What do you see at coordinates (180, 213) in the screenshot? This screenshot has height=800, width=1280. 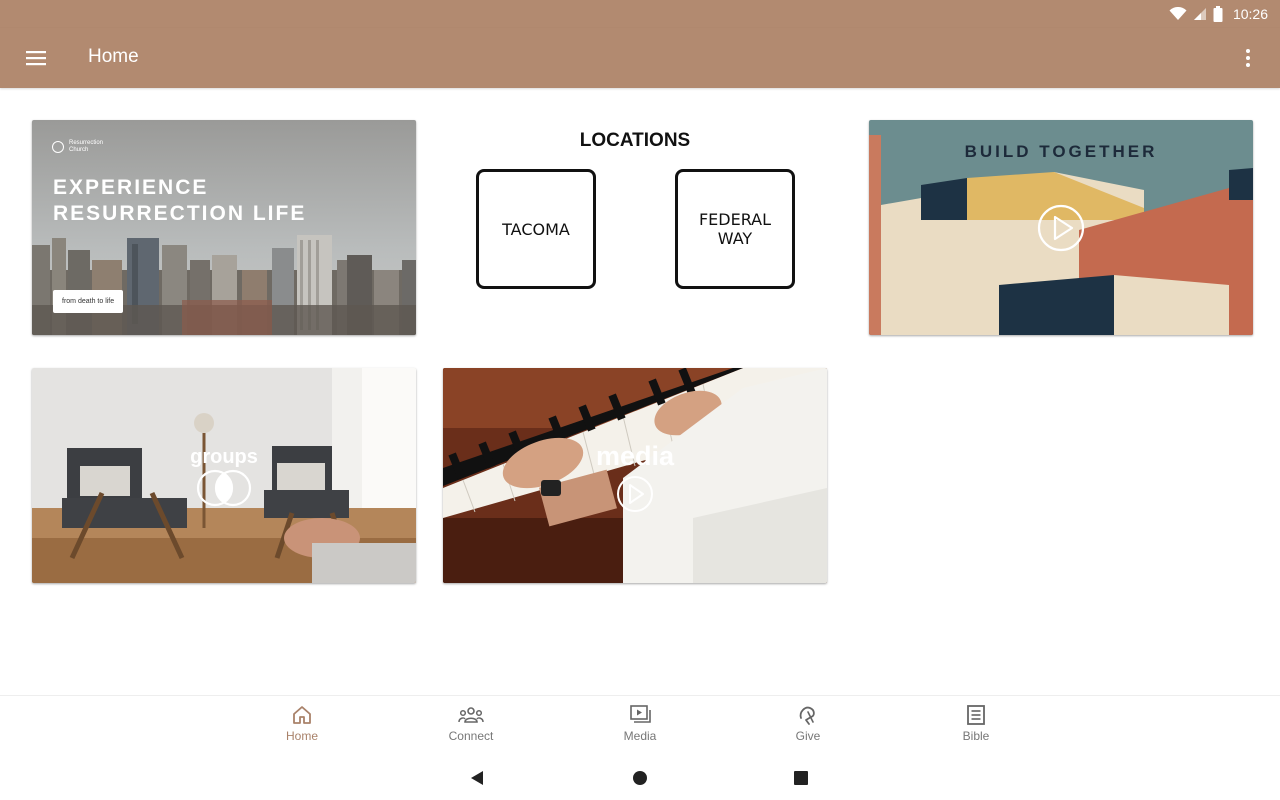 I see `headline-line-2: RESURRECTION LIFE` at bounding box center [180, 213].